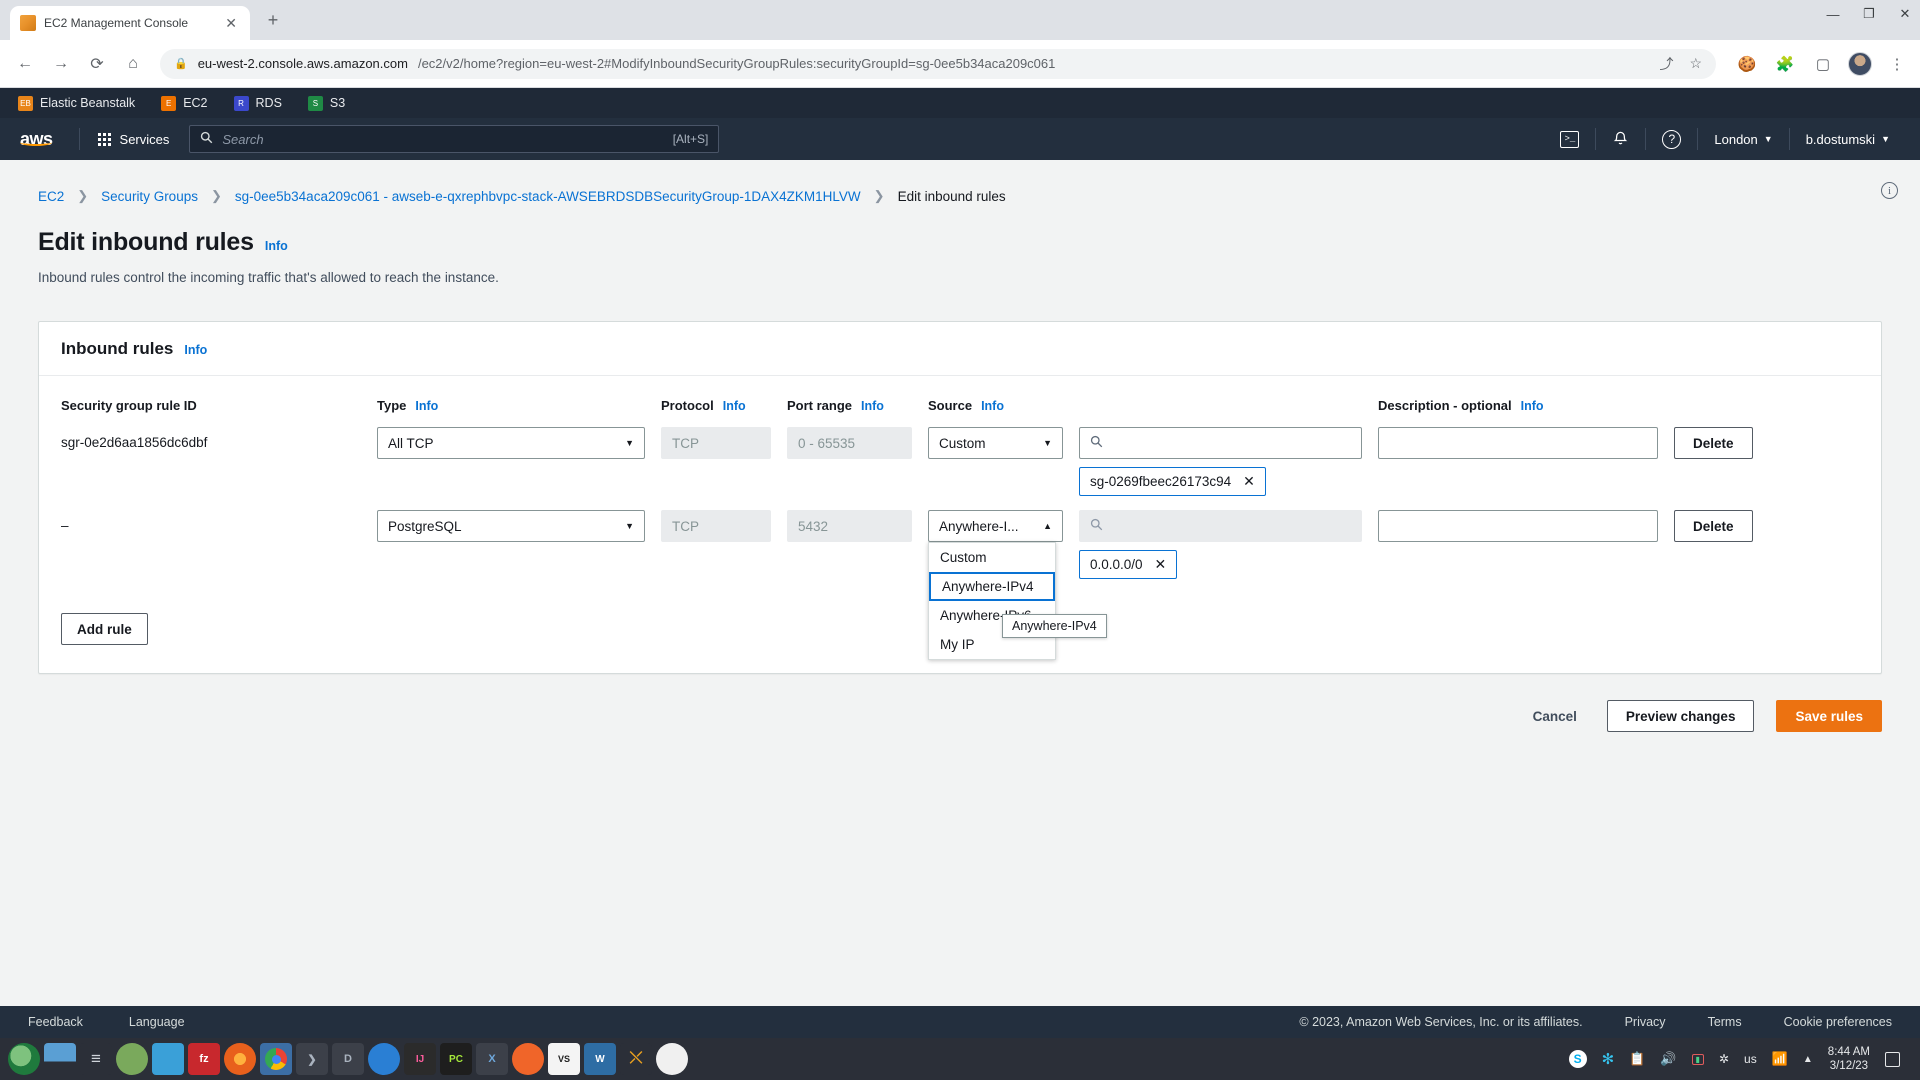 The width and height of the screenshot is (1920, 1080). Describe the element at coordinates (528, 1059) in the screenshot. I see `taskbar-app-postman` at that location.